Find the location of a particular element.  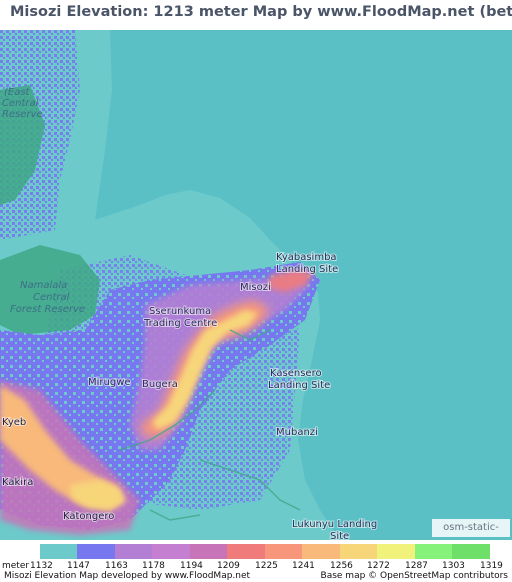

legend-unit-label: meter is located at coordinates (16, 566).